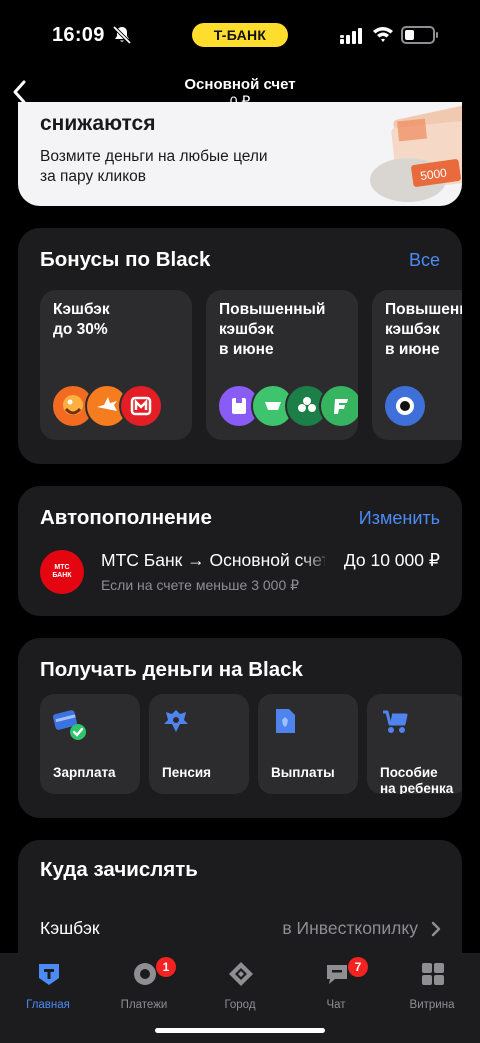 This screenshot has height=1043, width=480. What do you see at coordinates (351, 36) in the screenshot?
I see `signal-icon` at bounding box center [351, 36].